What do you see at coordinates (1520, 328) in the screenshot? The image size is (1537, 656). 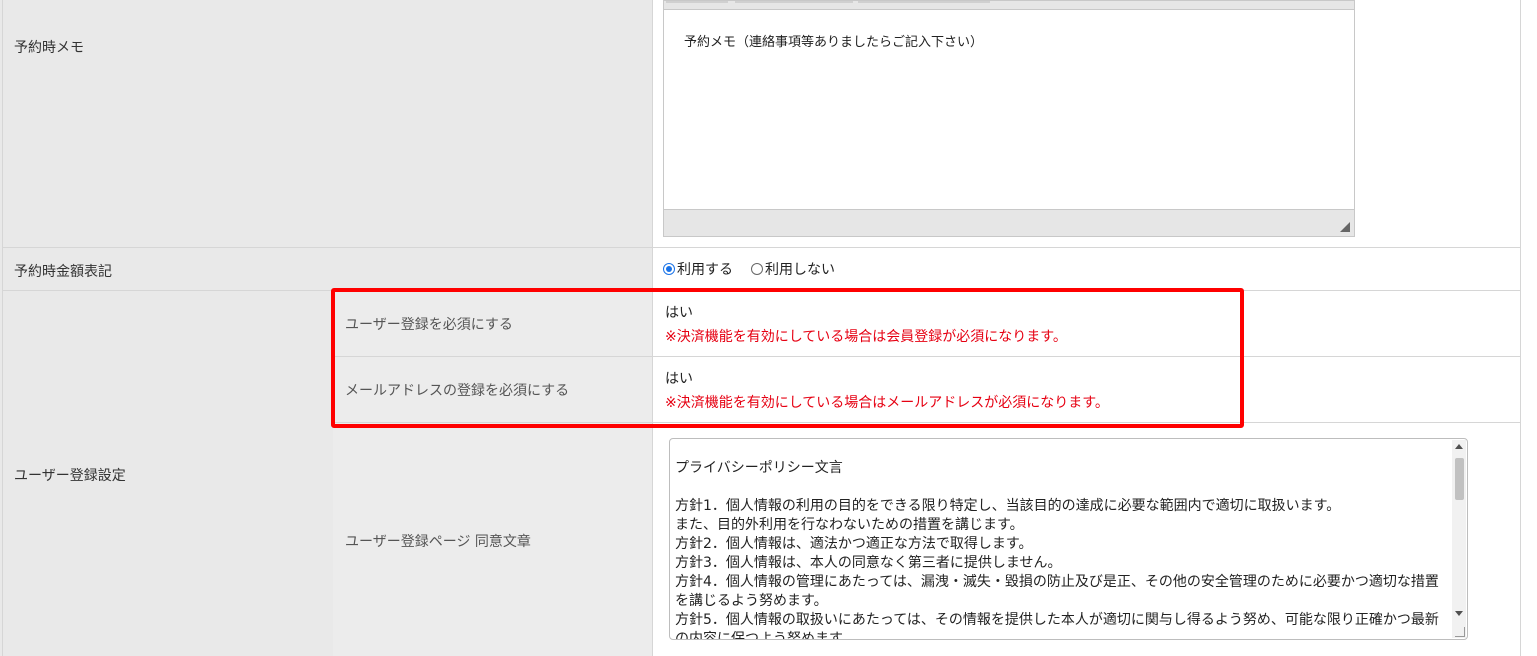 I see `border-right` at bounding box center [1520, 328].